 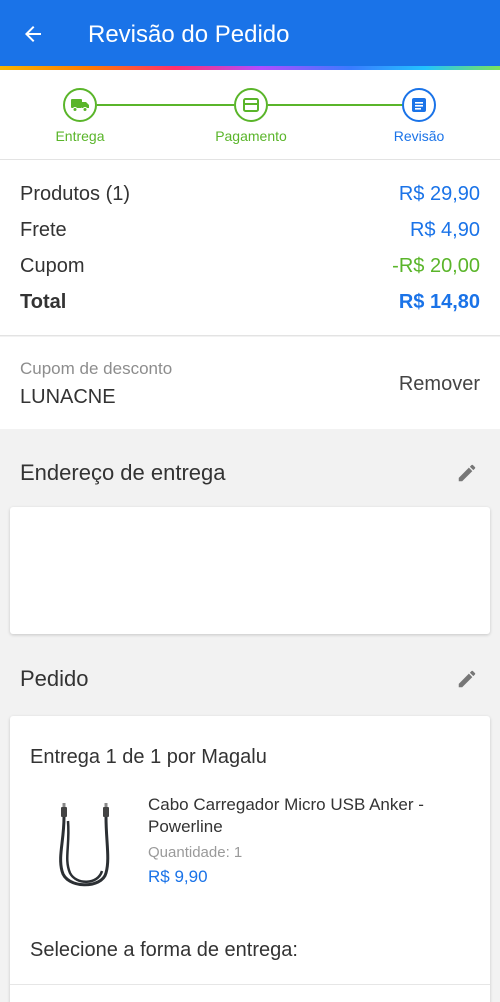 What do you see at coordinates (251, 136) in the screenshot?
I see `step-label: Pagamento` at bounding box center [251, 136].